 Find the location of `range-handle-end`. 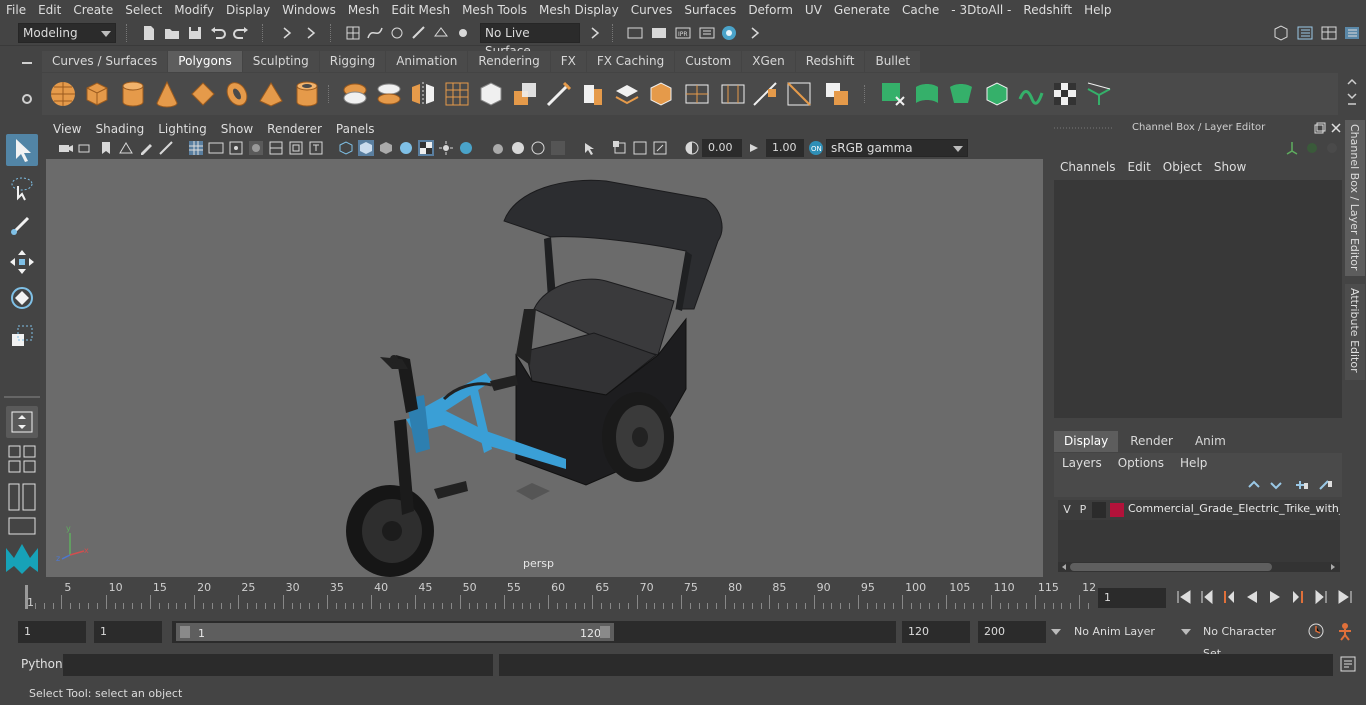

range-handle-end is located at coordinates (605, 632).